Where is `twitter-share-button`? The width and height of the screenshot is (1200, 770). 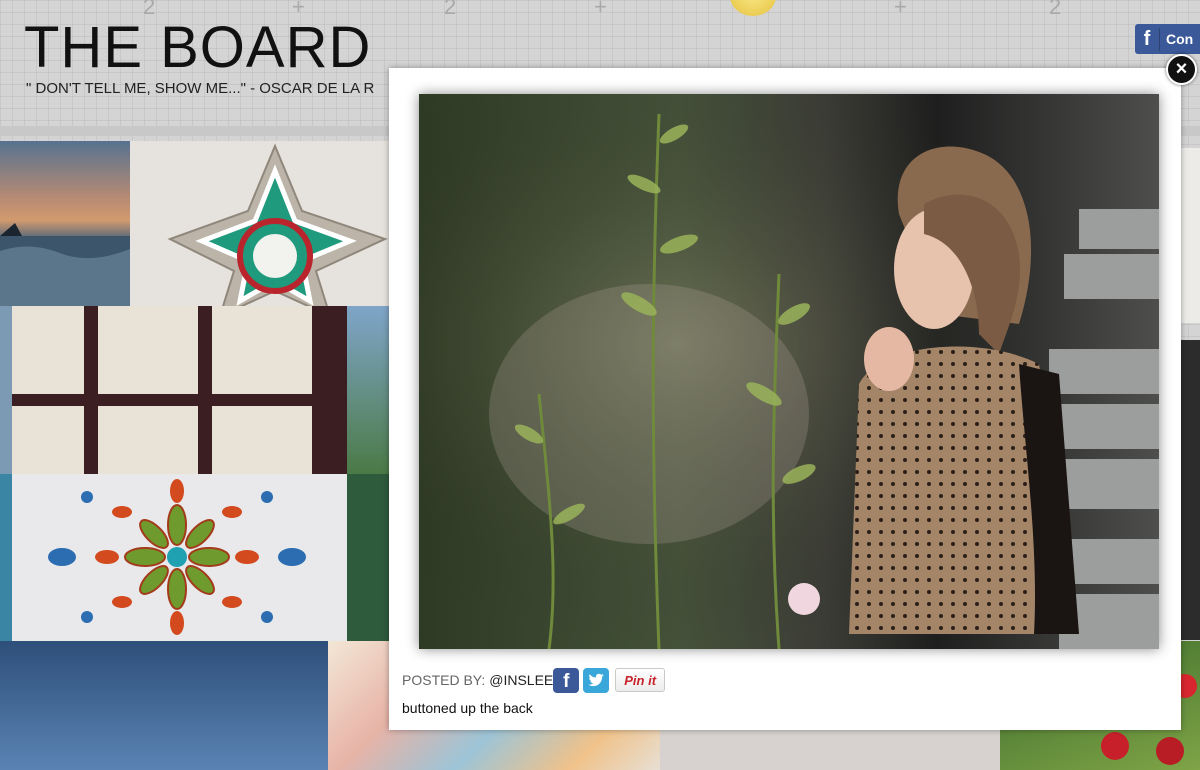
twitter-share-button is located at coordinates (596, 680).